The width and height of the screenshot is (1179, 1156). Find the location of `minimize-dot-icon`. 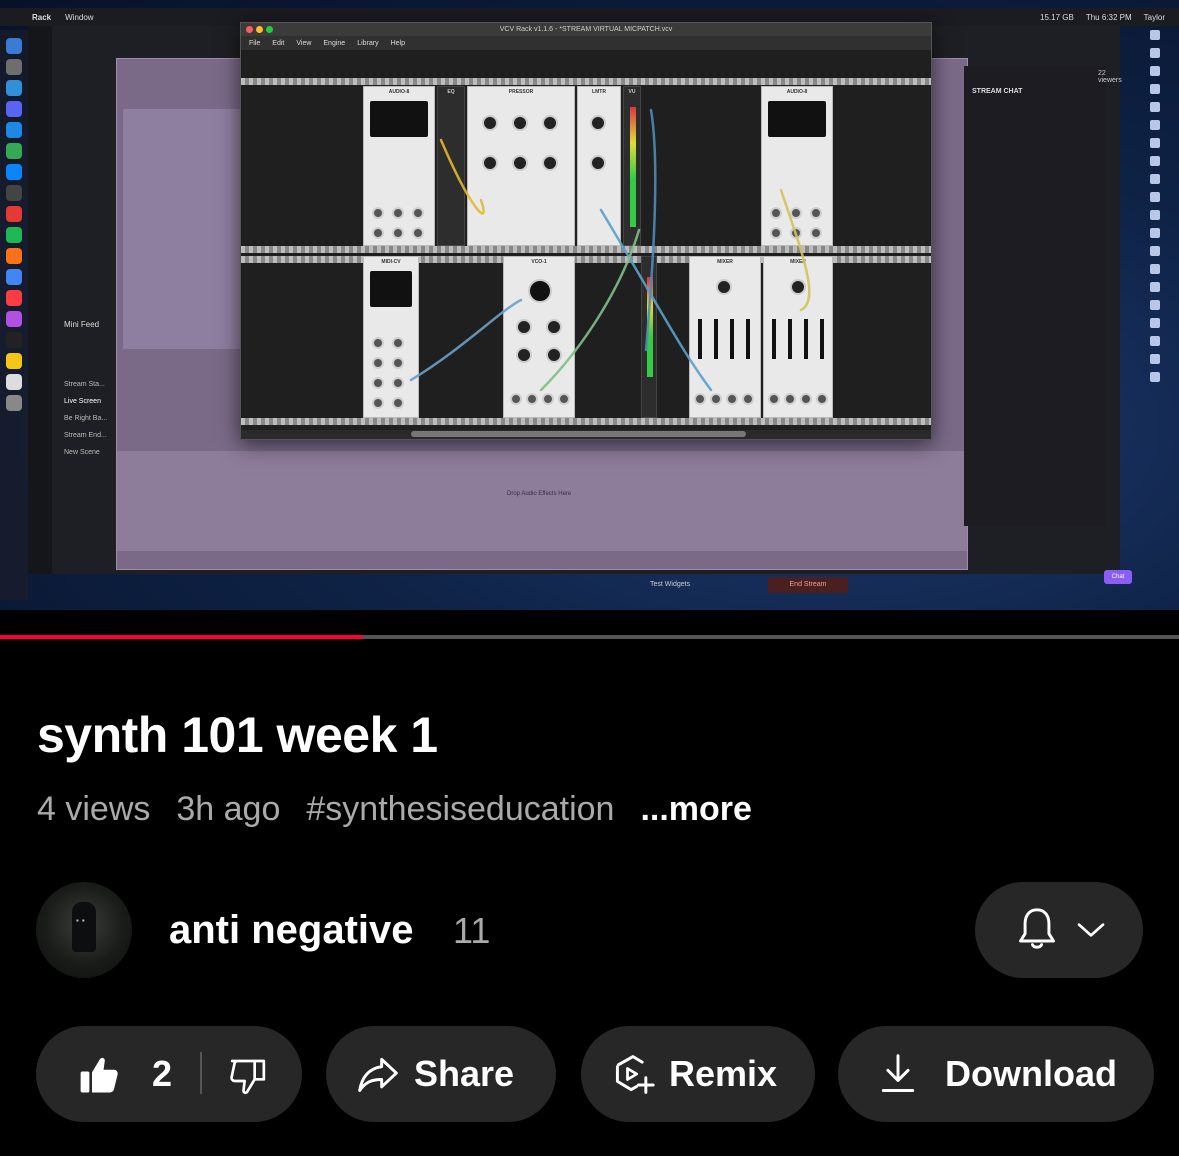

minimize-dot-icon is located at coordinates (259, 29).